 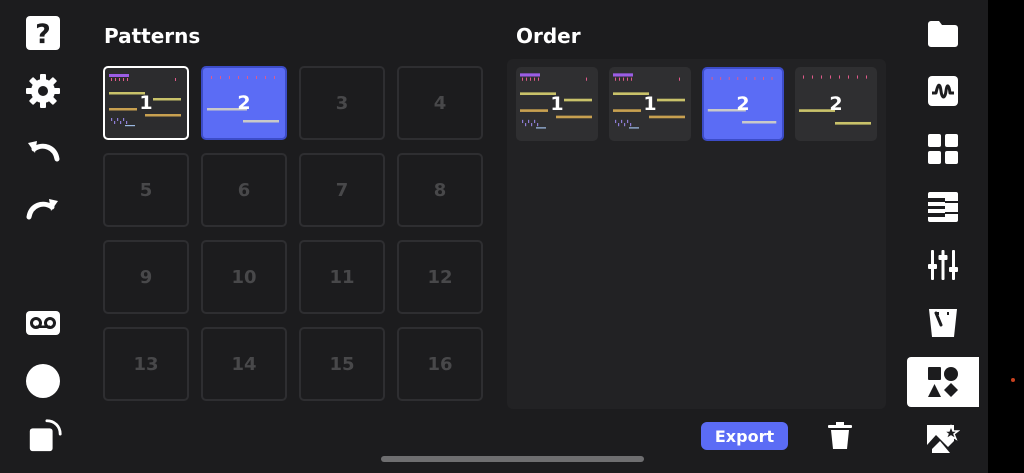 I want to click on pattern-slot: 11, so click(x=342, y=277).